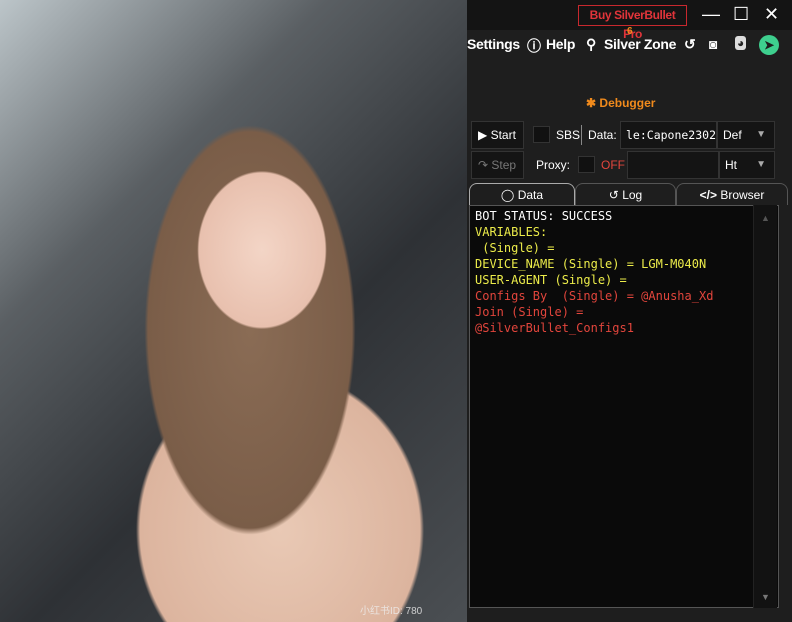  Describe the element at coordinates (673, 165) in the screenshot. I see `proxy-input` at that location.